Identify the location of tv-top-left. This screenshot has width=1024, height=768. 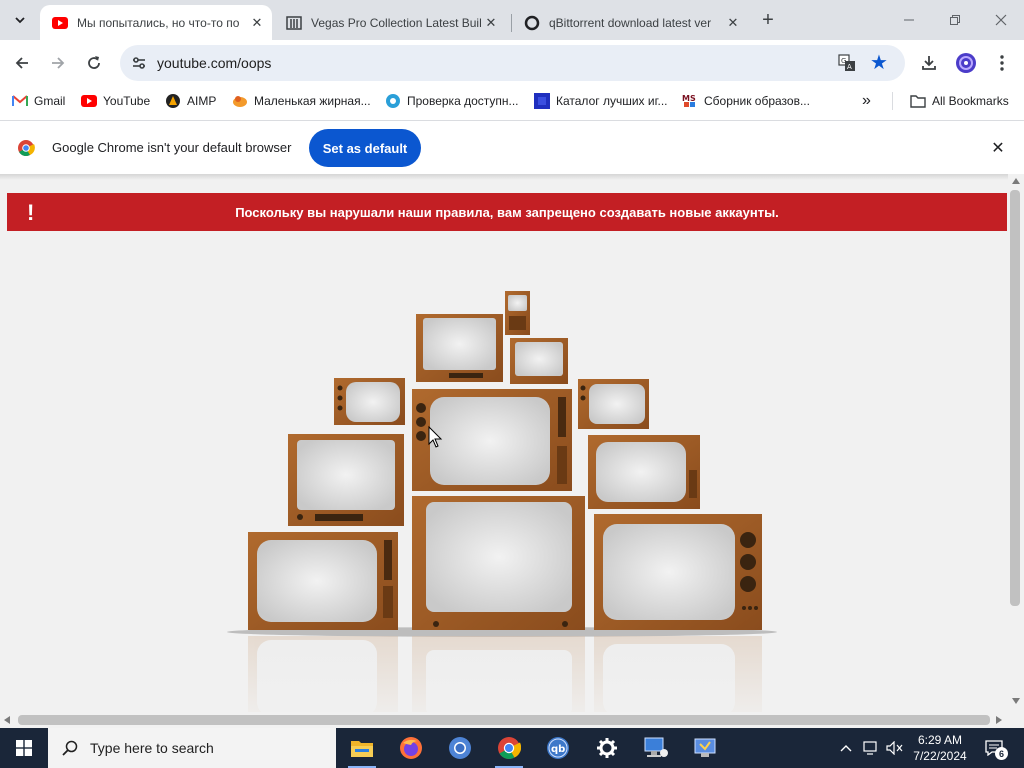
(459, 348).